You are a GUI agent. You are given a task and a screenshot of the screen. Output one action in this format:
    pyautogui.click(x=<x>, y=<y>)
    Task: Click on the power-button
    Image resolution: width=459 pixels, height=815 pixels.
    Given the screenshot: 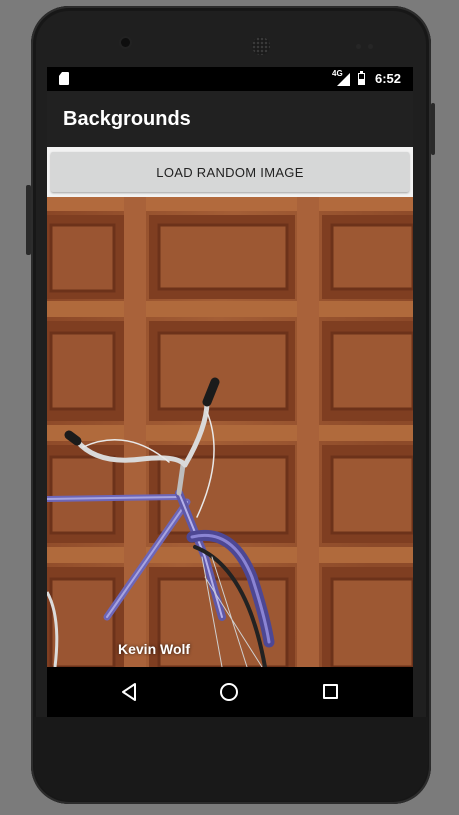 What is the action you would take?
    pyautogui.click(x=433, y=129)
    